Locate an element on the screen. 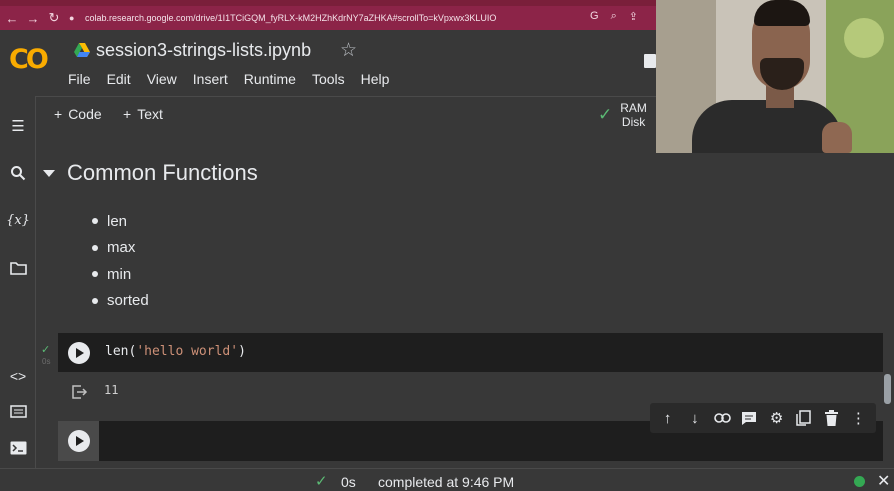  move-down-icon: ↓ is located at coordinates (695, 418).